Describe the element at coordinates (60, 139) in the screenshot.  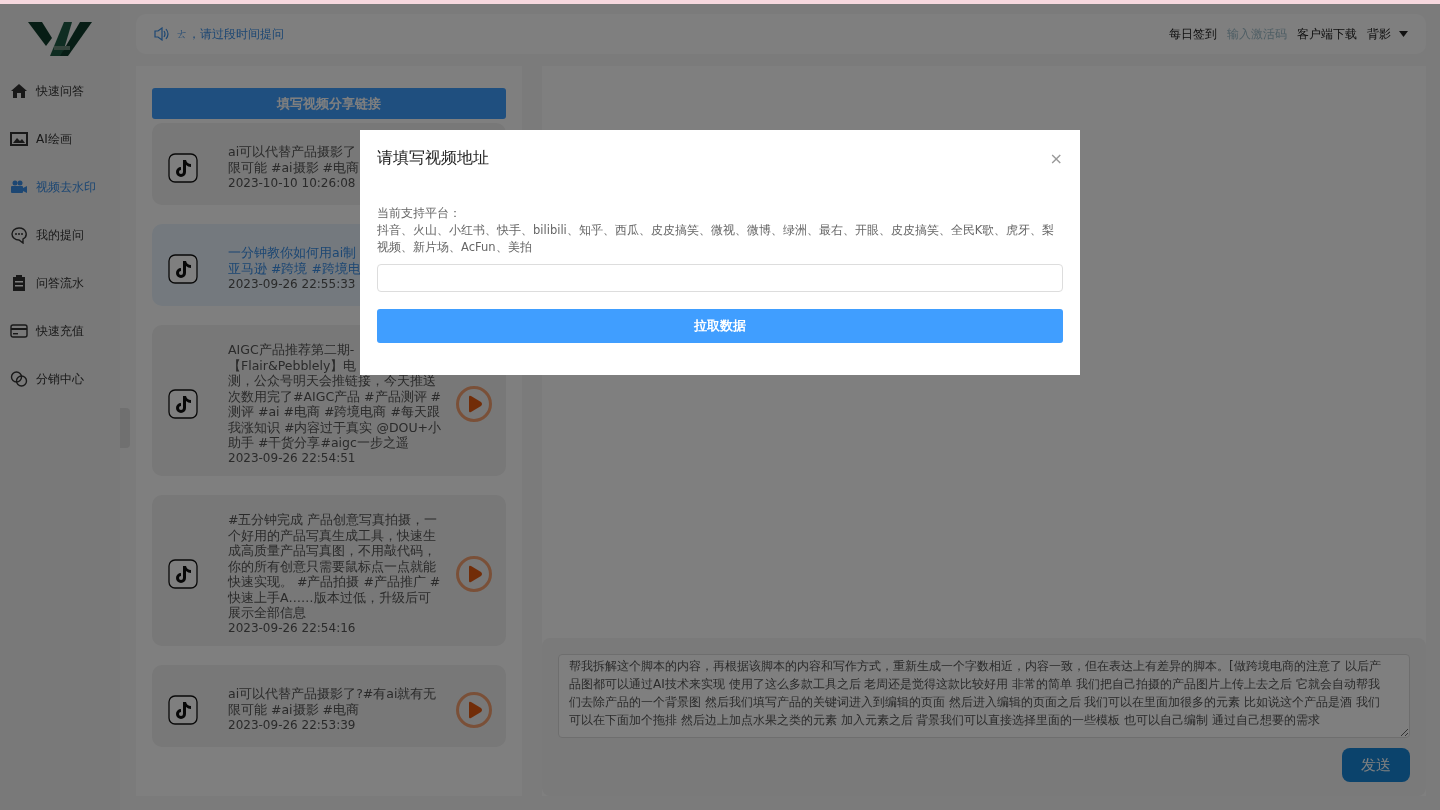
I see `nav-item: AI绘画` at that location.